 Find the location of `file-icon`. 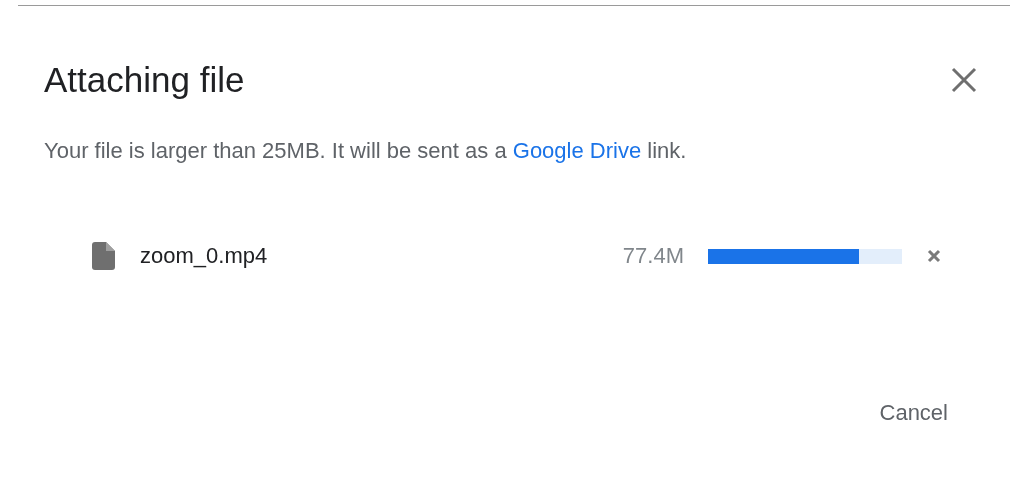

file-icon is located at coordinates (103, 256).